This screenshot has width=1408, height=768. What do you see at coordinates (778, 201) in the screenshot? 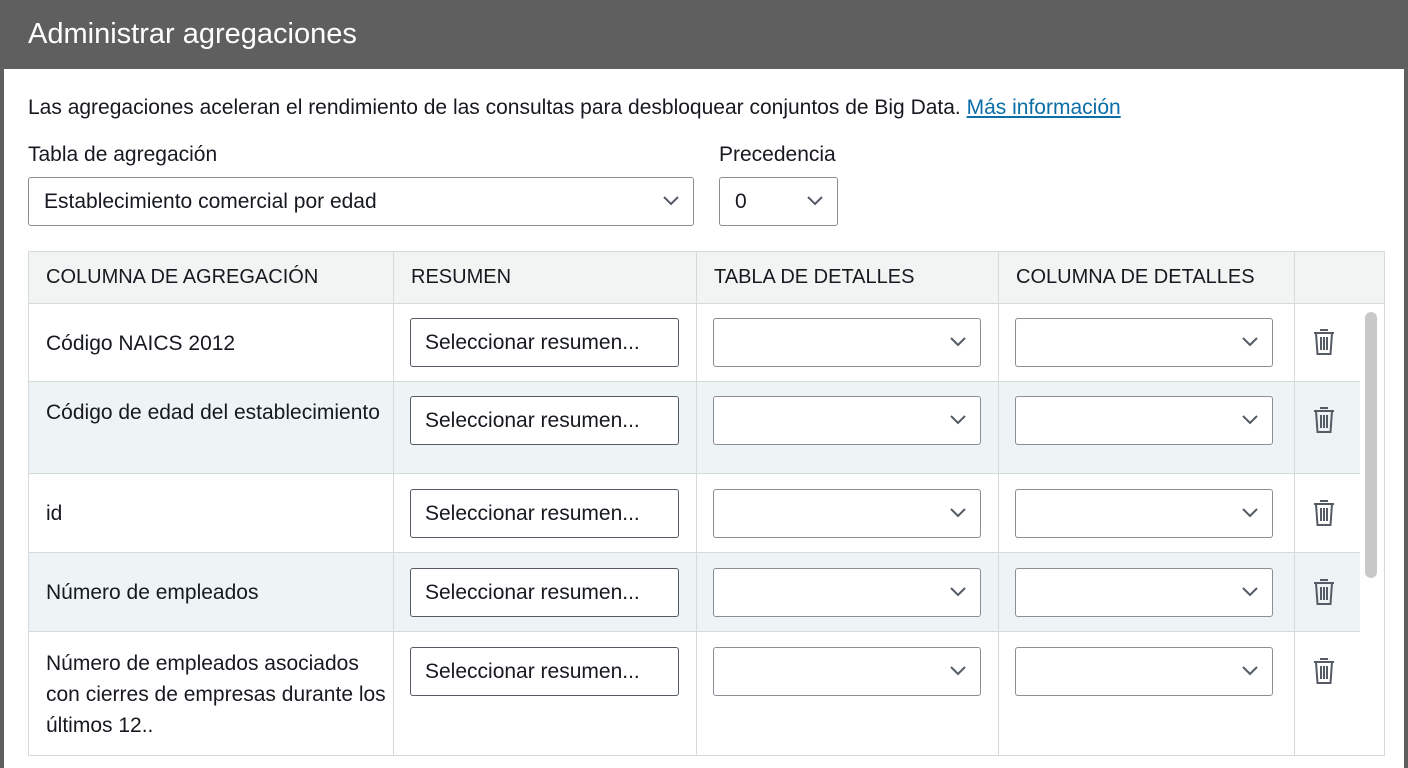
I see `precedence-select: 0` at bounding box center [778, 201].